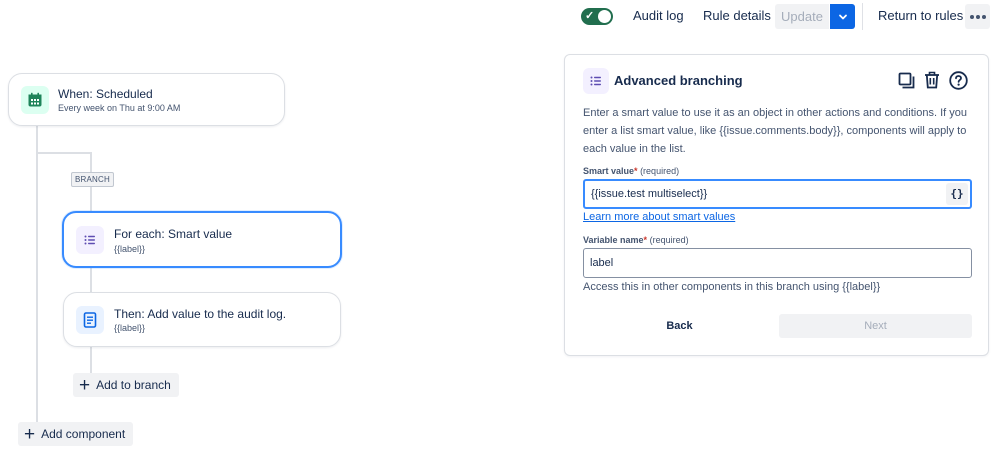 Image resolution: width=999 pixels, height=457 pixels. I want to click on action-card-title: Then: Add value to the audit log., so click(200, 314).